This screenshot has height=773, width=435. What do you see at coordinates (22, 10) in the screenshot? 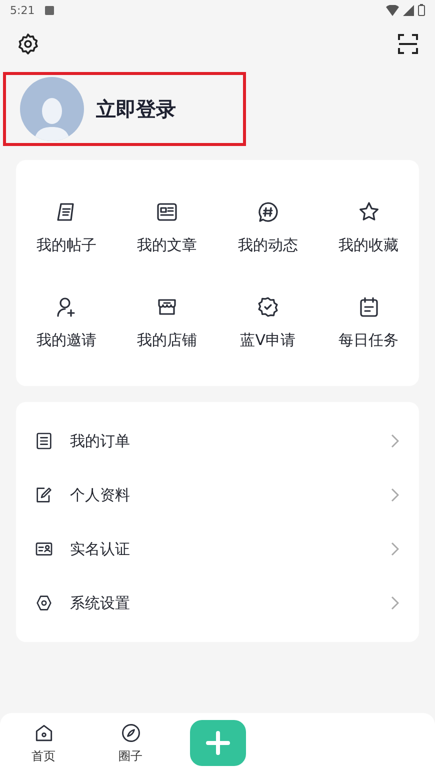
I see `status-time: 5:21` at bounding box center [22, 10].